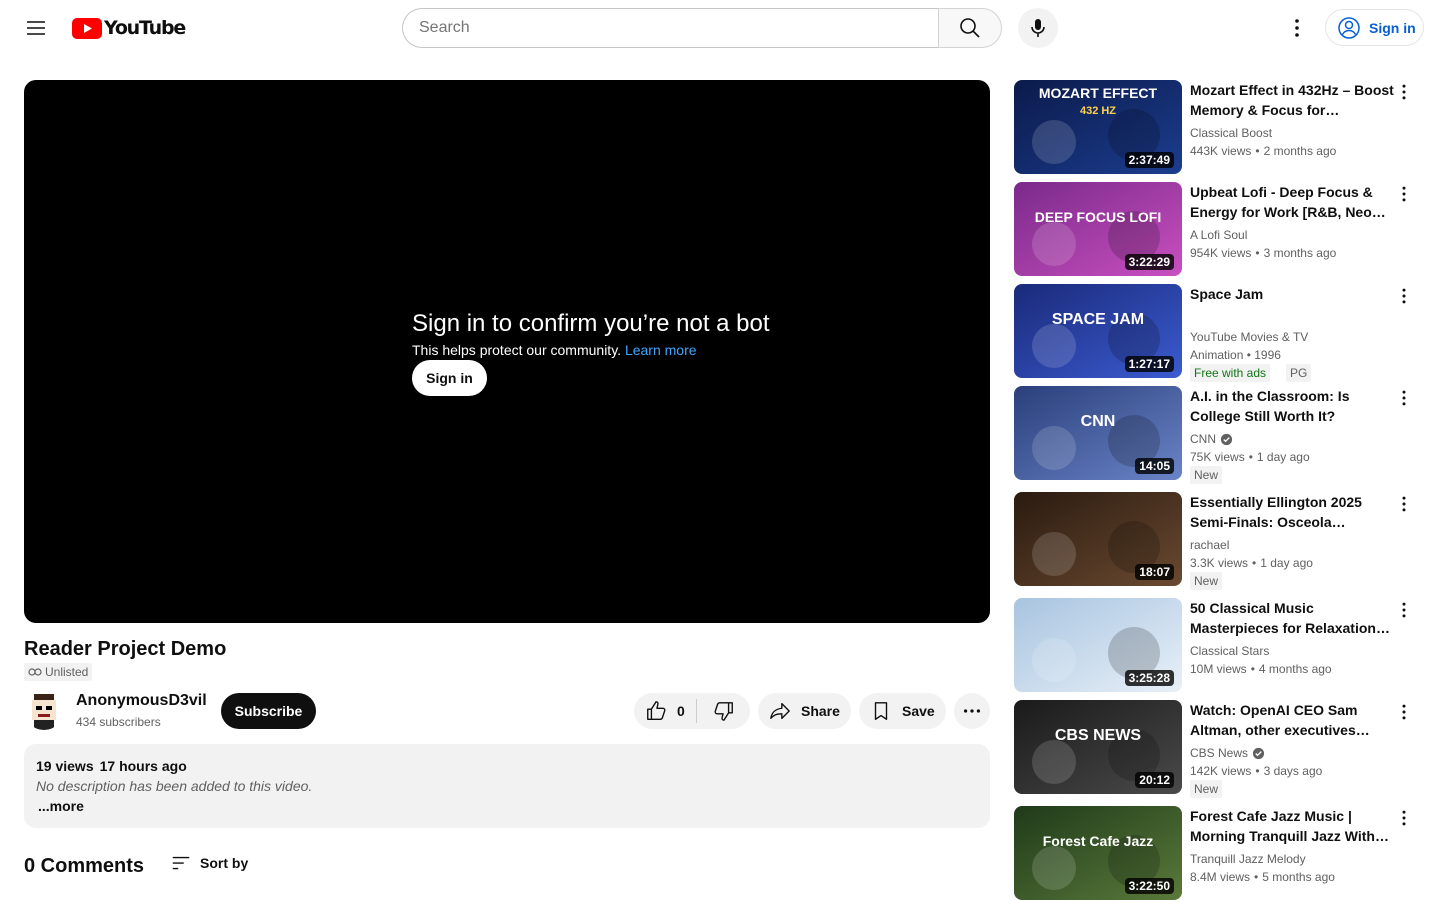  What do you see at coordinates (1226, 439) in the screenshot?
I see `verified-icon` at bounding box center [1226, 439].